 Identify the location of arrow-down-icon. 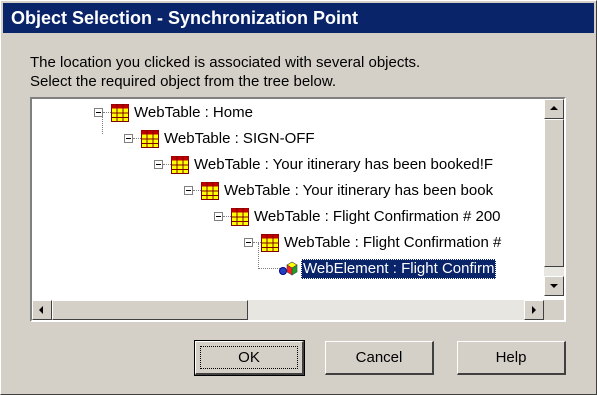
(554, 286).